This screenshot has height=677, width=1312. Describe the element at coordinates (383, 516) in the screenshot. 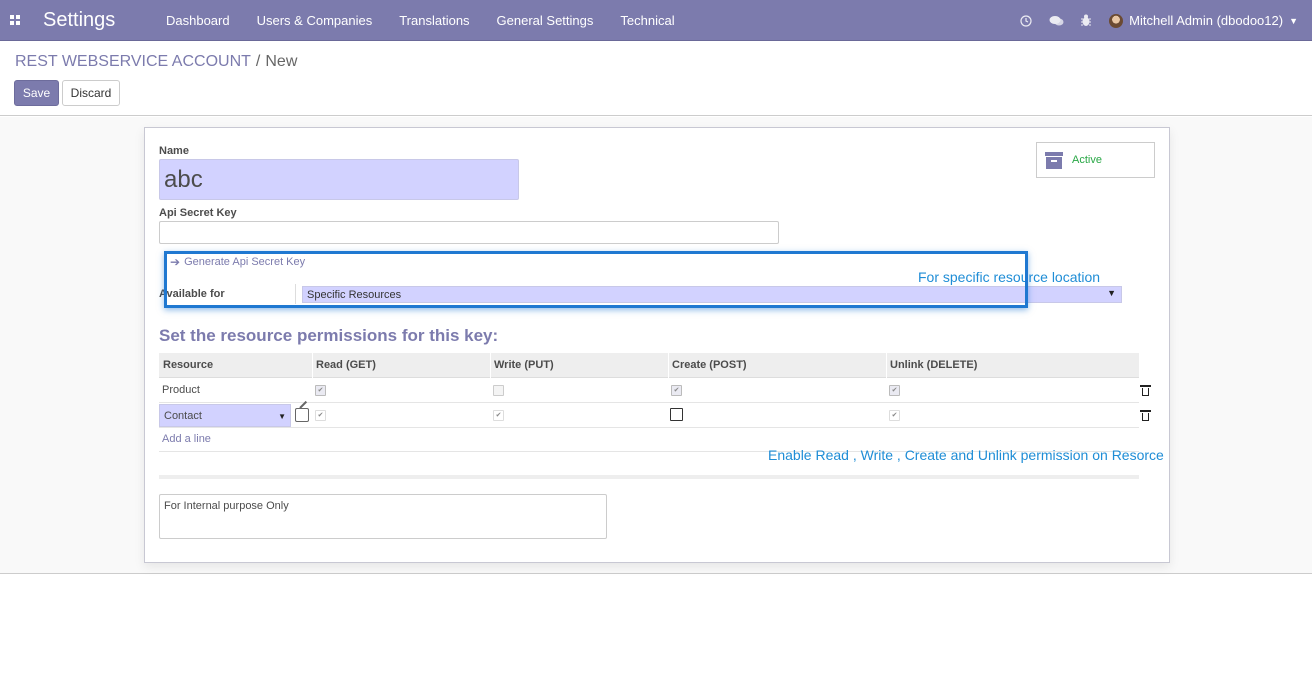

I see `notes-textarea: For Internal purpose Only` at that location.